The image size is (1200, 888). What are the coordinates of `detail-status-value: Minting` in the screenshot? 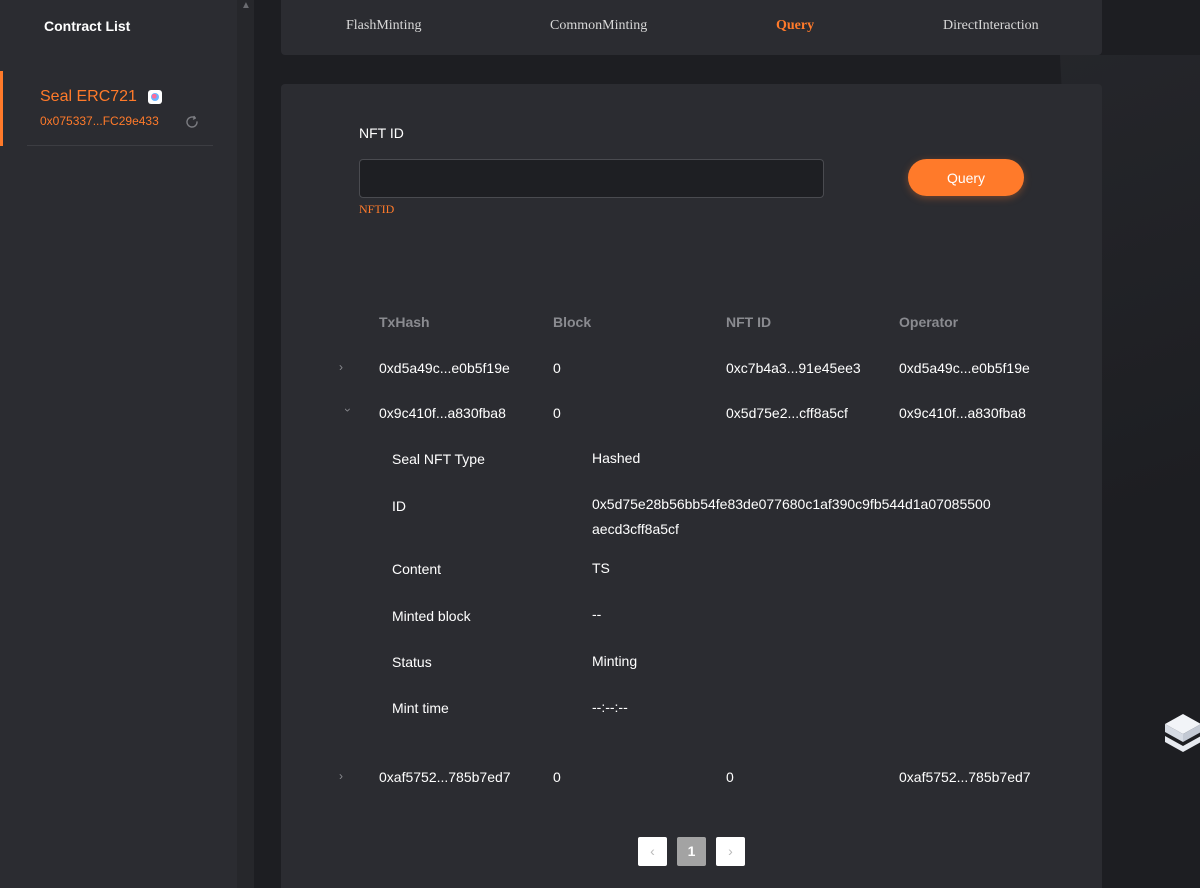 It's located at (615, 661).